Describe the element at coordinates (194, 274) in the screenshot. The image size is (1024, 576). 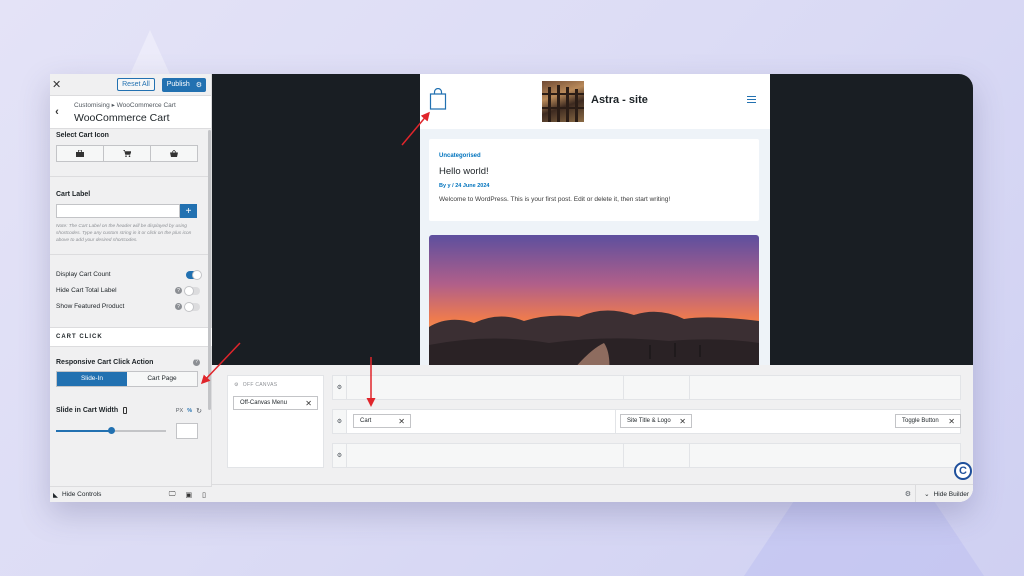
I see `display-cart-count-toggle` at that location.